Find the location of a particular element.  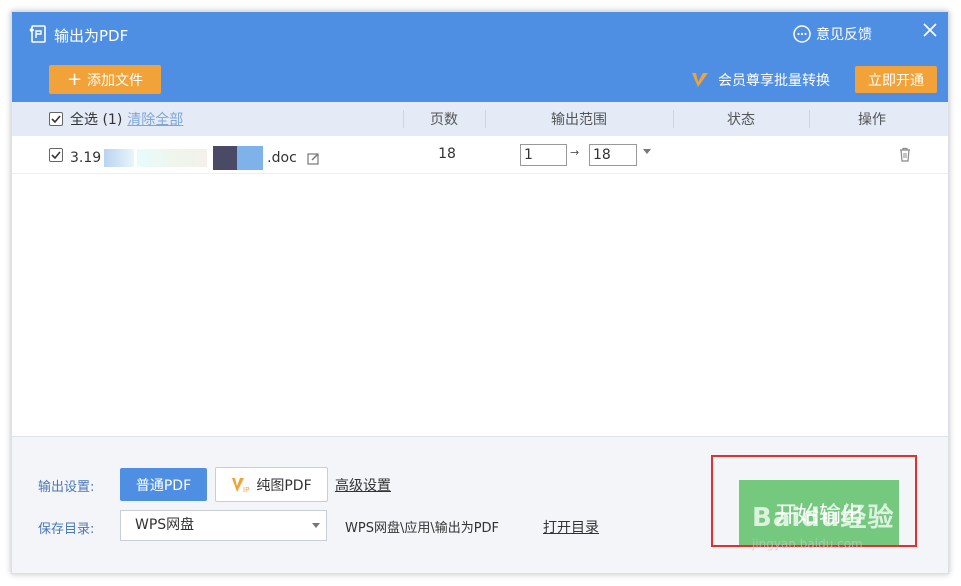

vip-v-icon is located at coordinates (700, 80).